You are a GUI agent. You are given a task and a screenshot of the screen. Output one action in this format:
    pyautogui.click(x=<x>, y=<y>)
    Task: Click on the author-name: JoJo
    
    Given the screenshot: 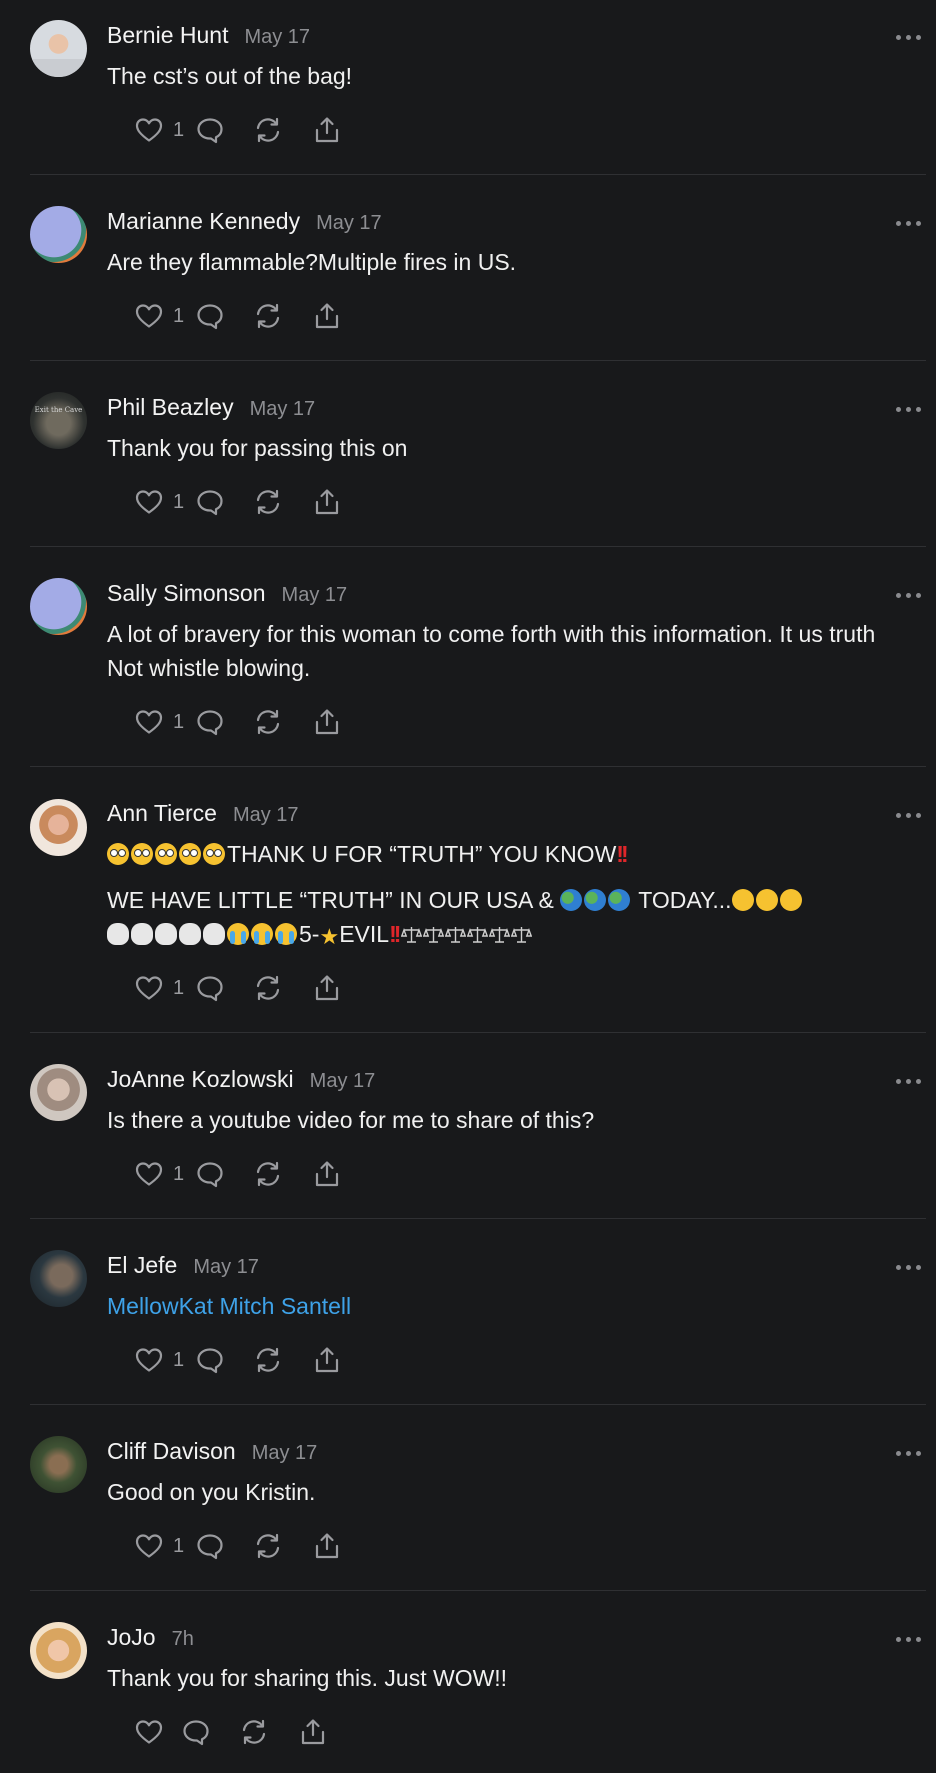 What is the action you would take?
    pyautogui.click(x=131, y=1637)
    